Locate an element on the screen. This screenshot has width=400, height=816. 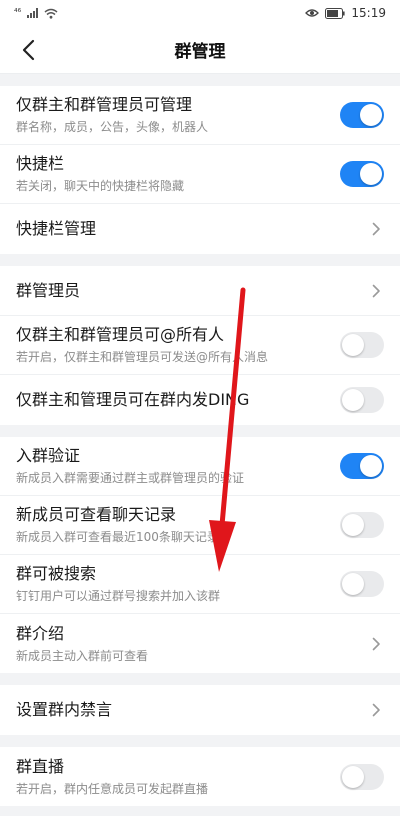
row-description: 若开启，仅群主和群管理员可发送@所有人消息 is located at coordinates (142, 357).